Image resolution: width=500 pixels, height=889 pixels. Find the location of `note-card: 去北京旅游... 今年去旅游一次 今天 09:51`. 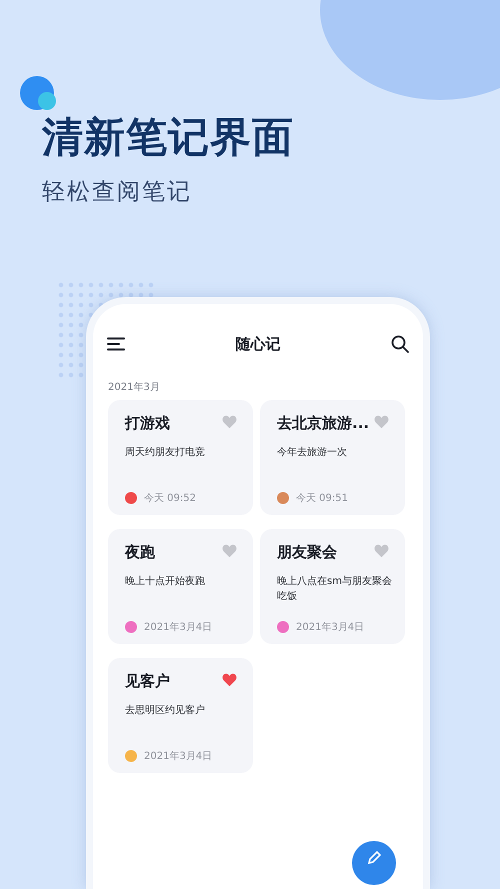

note-card: 去北京旅游... 今年去旅游一次 今天 09:51 is located at coordinates (332, 457).